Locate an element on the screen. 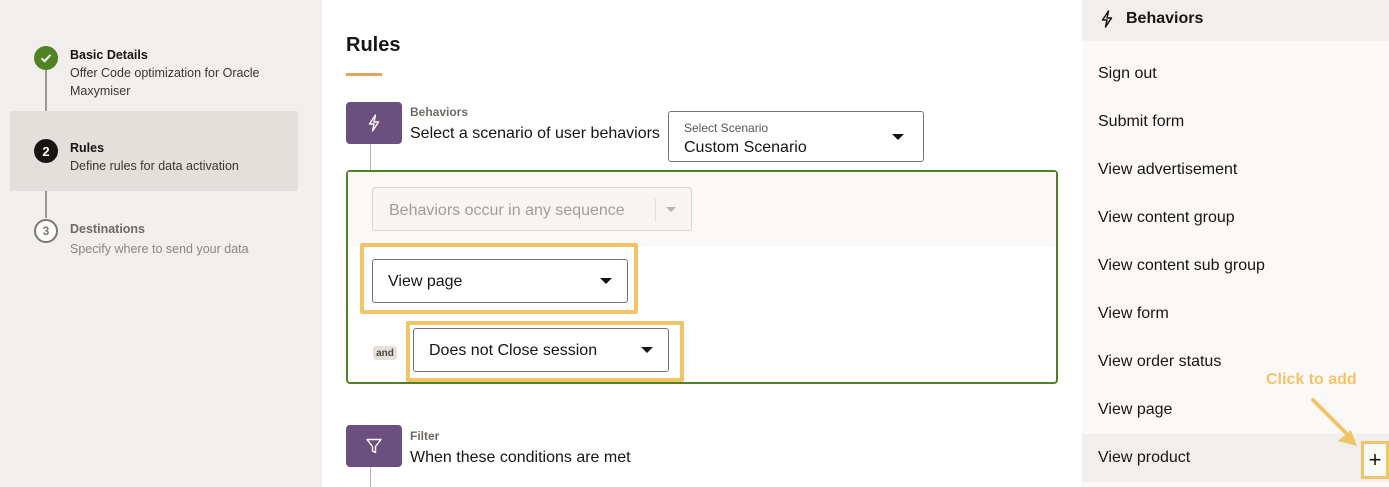 Image resolution: width=1389 pixels, height=487 pixels. page-title: Rules is located at coordinates (373, 45).